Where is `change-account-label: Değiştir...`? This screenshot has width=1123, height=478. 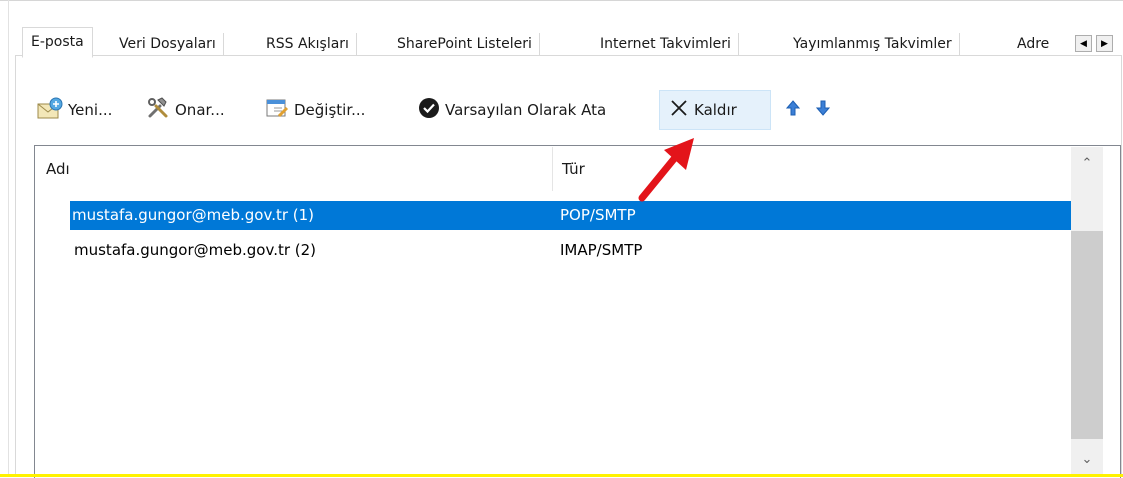 change-account-label: Değiştir... is located at coordinates (330, 110).